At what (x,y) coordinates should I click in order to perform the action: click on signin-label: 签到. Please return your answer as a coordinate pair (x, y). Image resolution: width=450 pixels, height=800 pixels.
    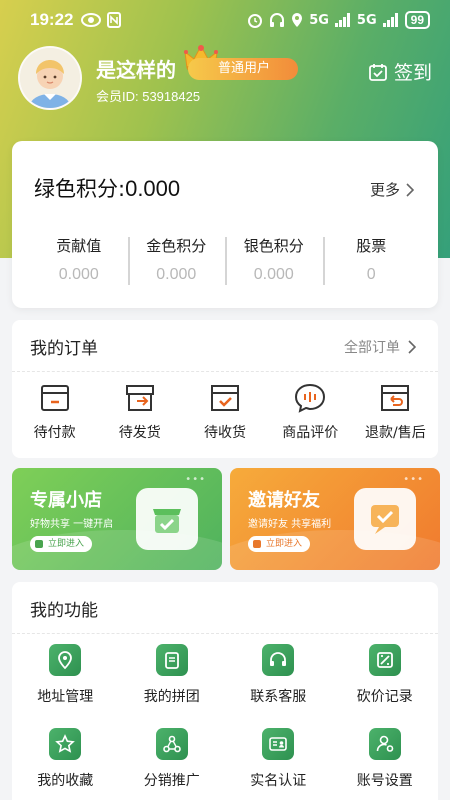
    Looking at the image, I should click on (412, 73).